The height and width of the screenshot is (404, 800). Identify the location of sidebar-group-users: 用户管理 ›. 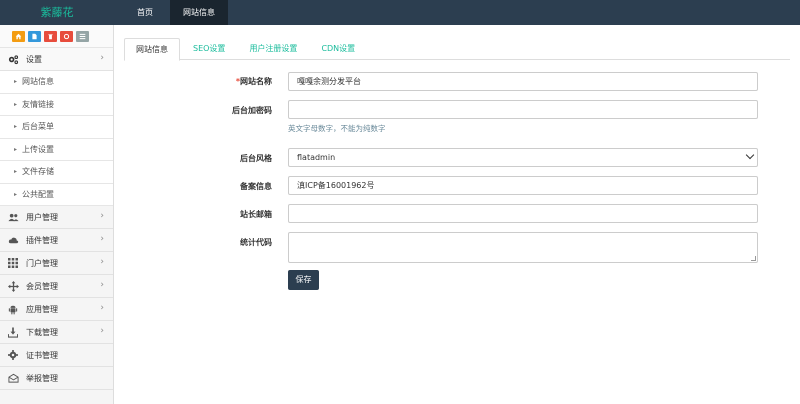
(56, 217).